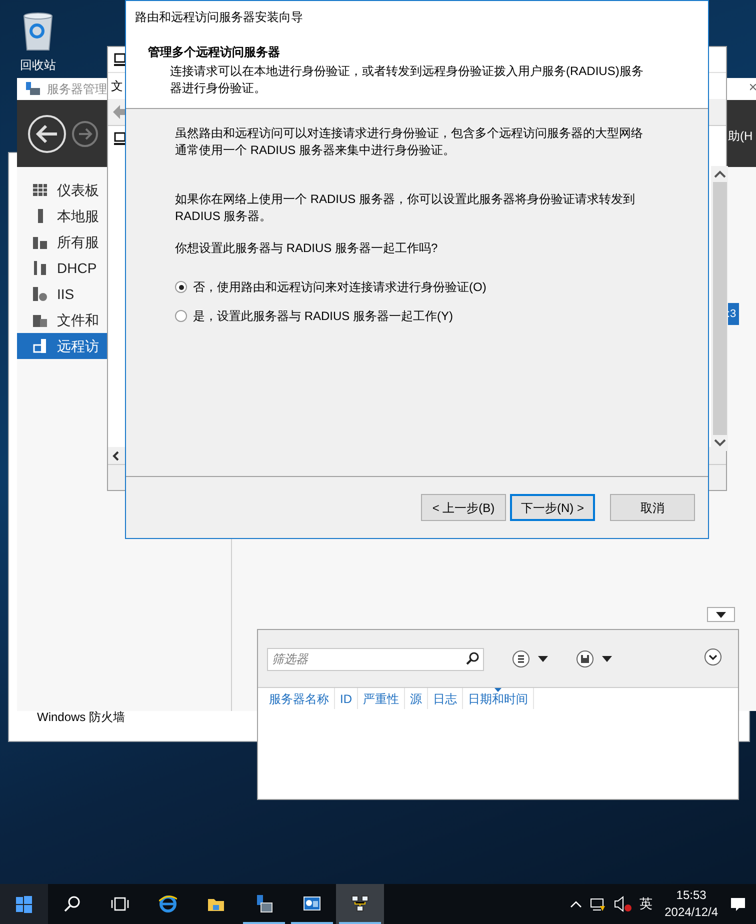 This screenshot has height=924, width=756. Describe the element at coordinates (219, 17) in the screenshot. I see `dialog-title: 路由和远程访问服务器安装向导` at that location.